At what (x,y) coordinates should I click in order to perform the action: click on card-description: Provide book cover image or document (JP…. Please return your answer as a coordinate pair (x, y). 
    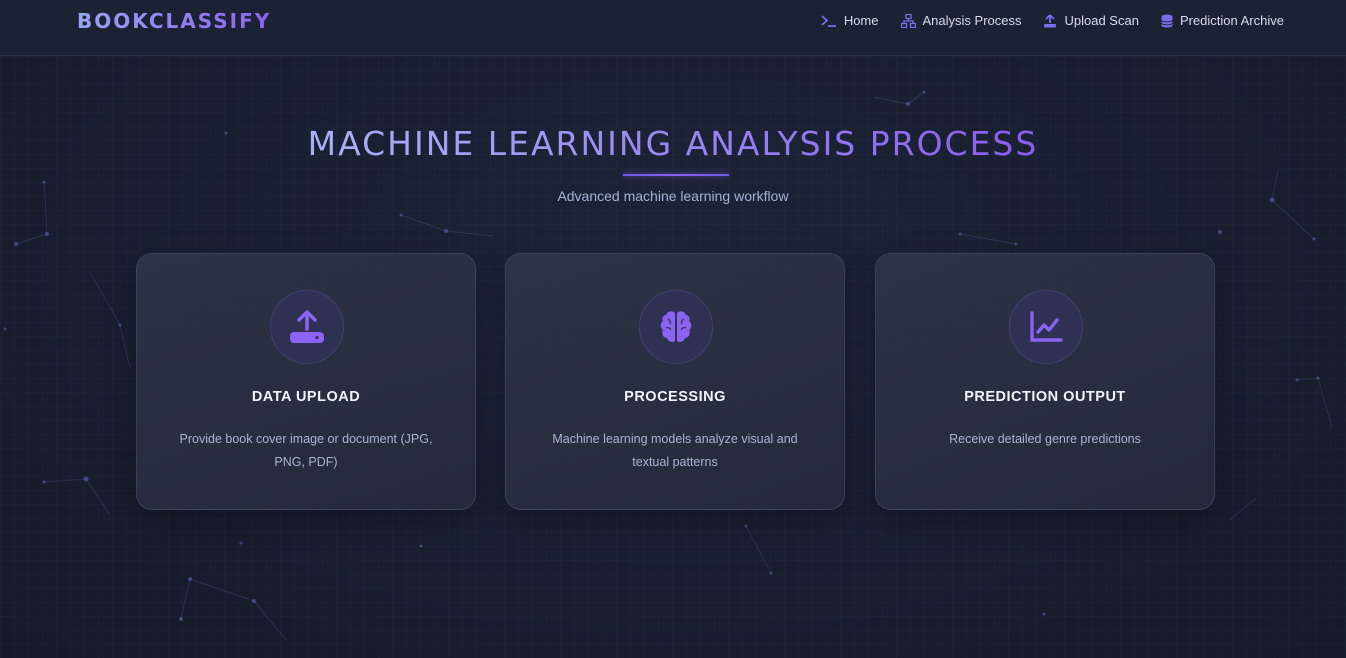
    Looking at the image, I should click on (306, 450).